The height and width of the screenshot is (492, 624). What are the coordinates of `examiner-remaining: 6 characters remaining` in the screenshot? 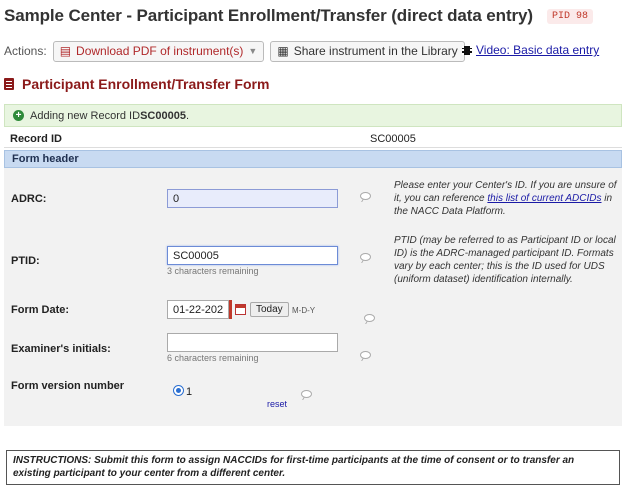 It's located at (213, 358).